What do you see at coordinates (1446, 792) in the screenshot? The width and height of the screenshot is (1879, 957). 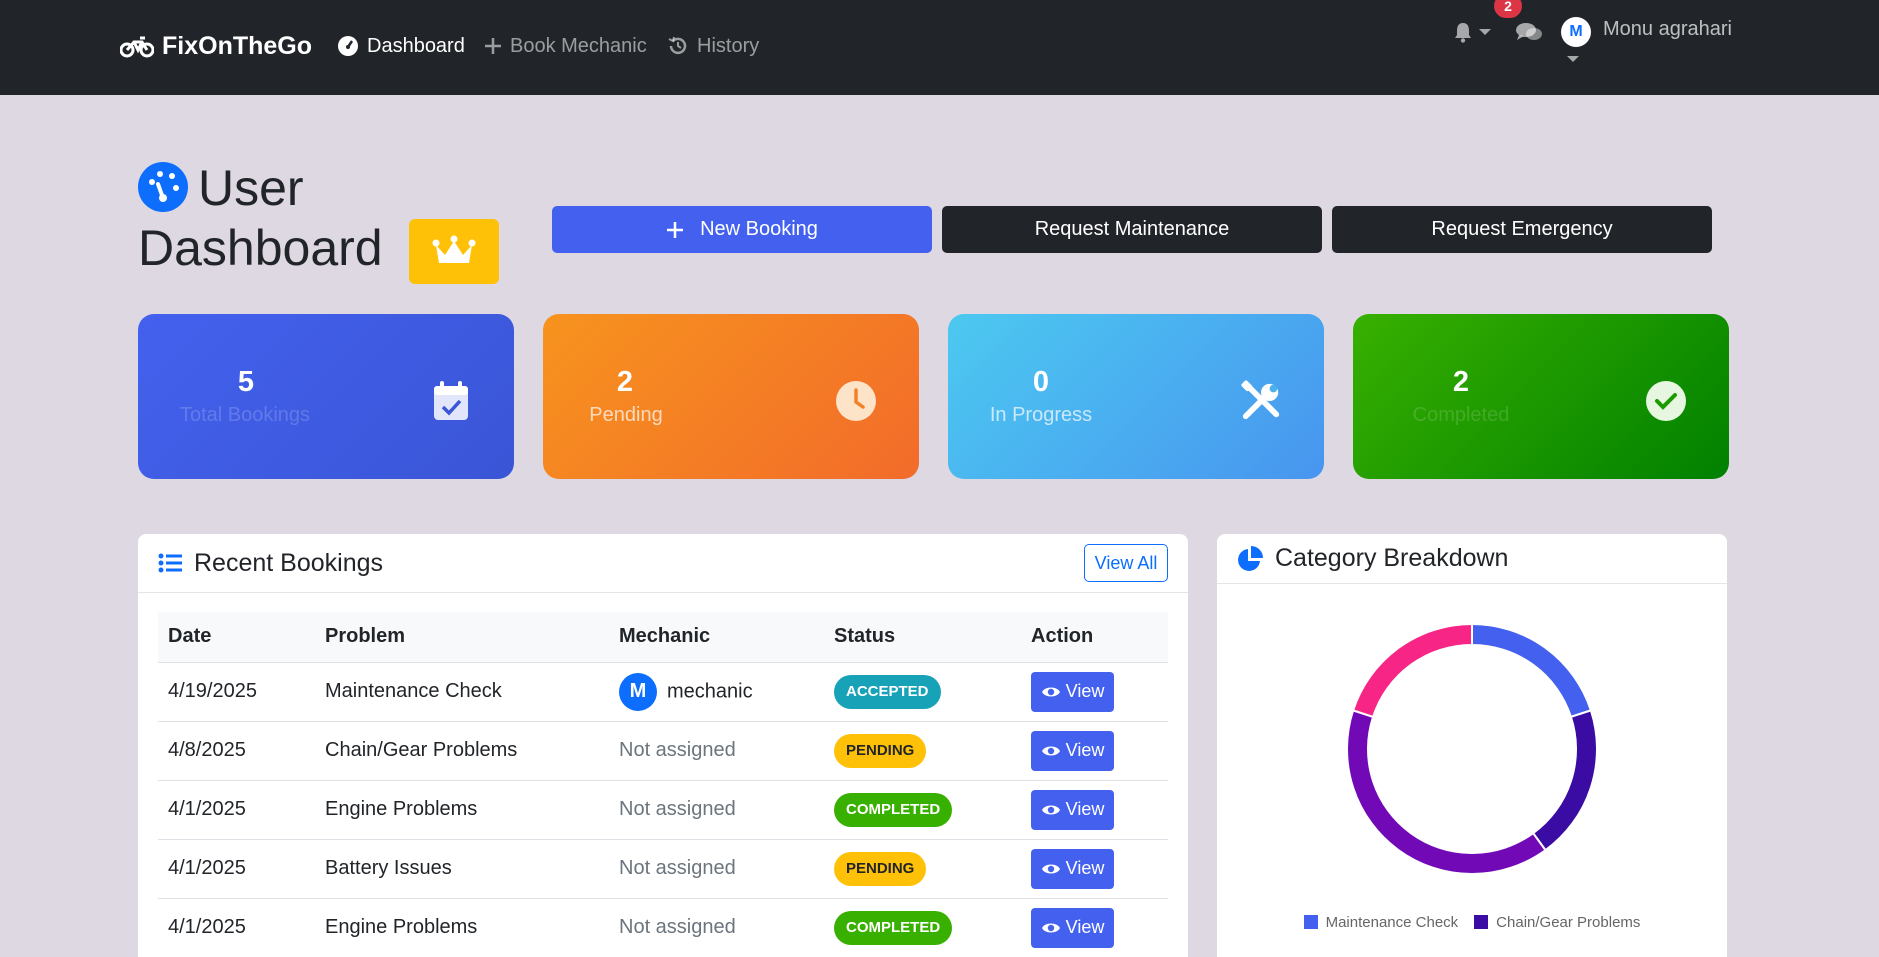 I see `donut-slice-engine-problems` at bounding box center [1446, 792].